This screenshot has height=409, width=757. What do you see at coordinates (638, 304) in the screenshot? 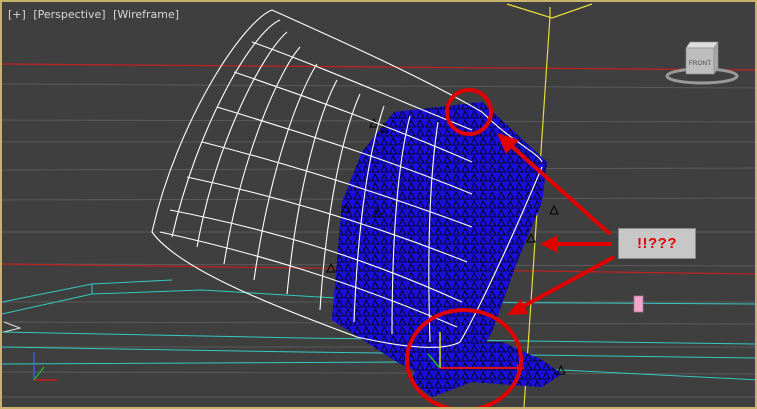
I see `pink-object` at bounding box center [638, 304].